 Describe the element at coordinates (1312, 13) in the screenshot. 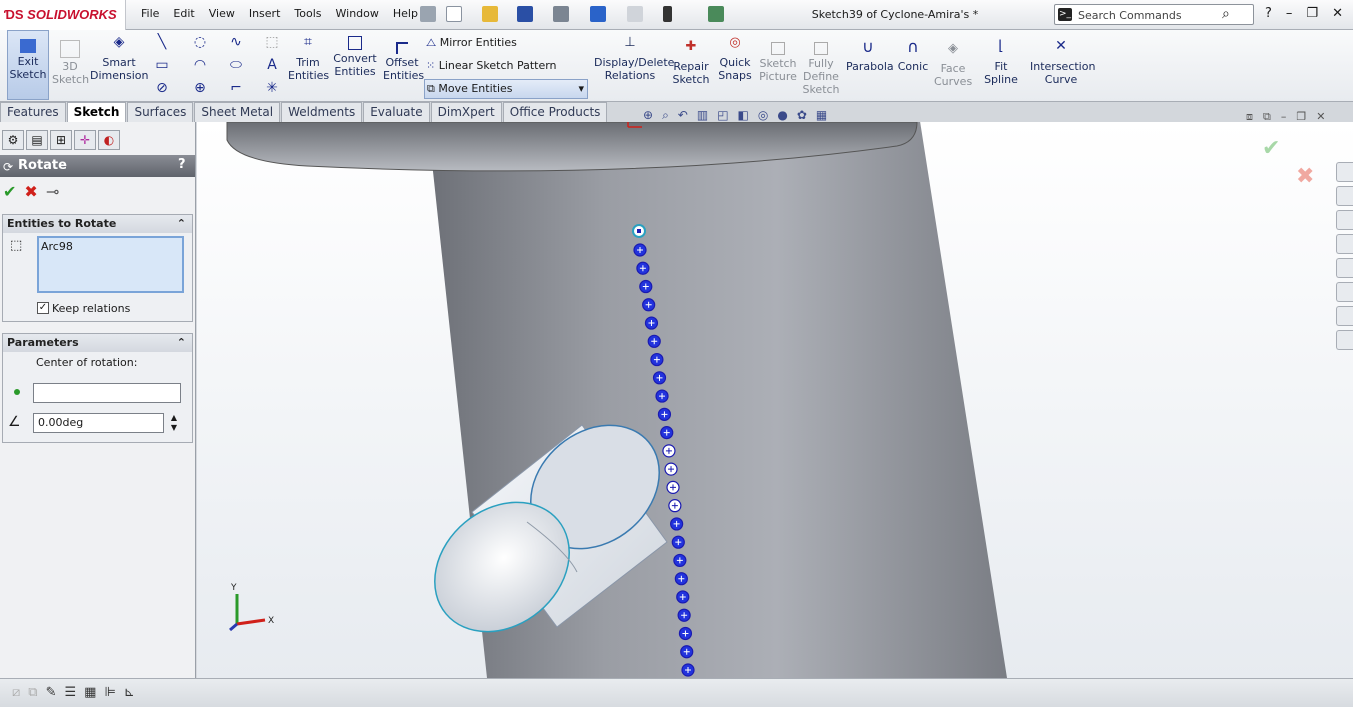

I see `restore-icon: ❐` at that location.